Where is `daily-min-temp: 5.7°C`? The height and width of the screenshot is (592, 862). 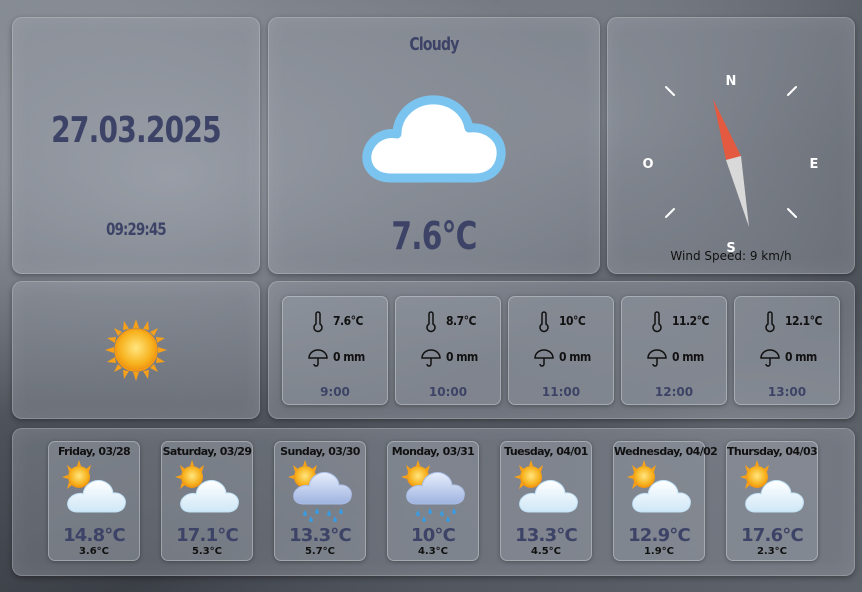 daily-min-temp: 5.7°C is located at coordinates (320, 551).